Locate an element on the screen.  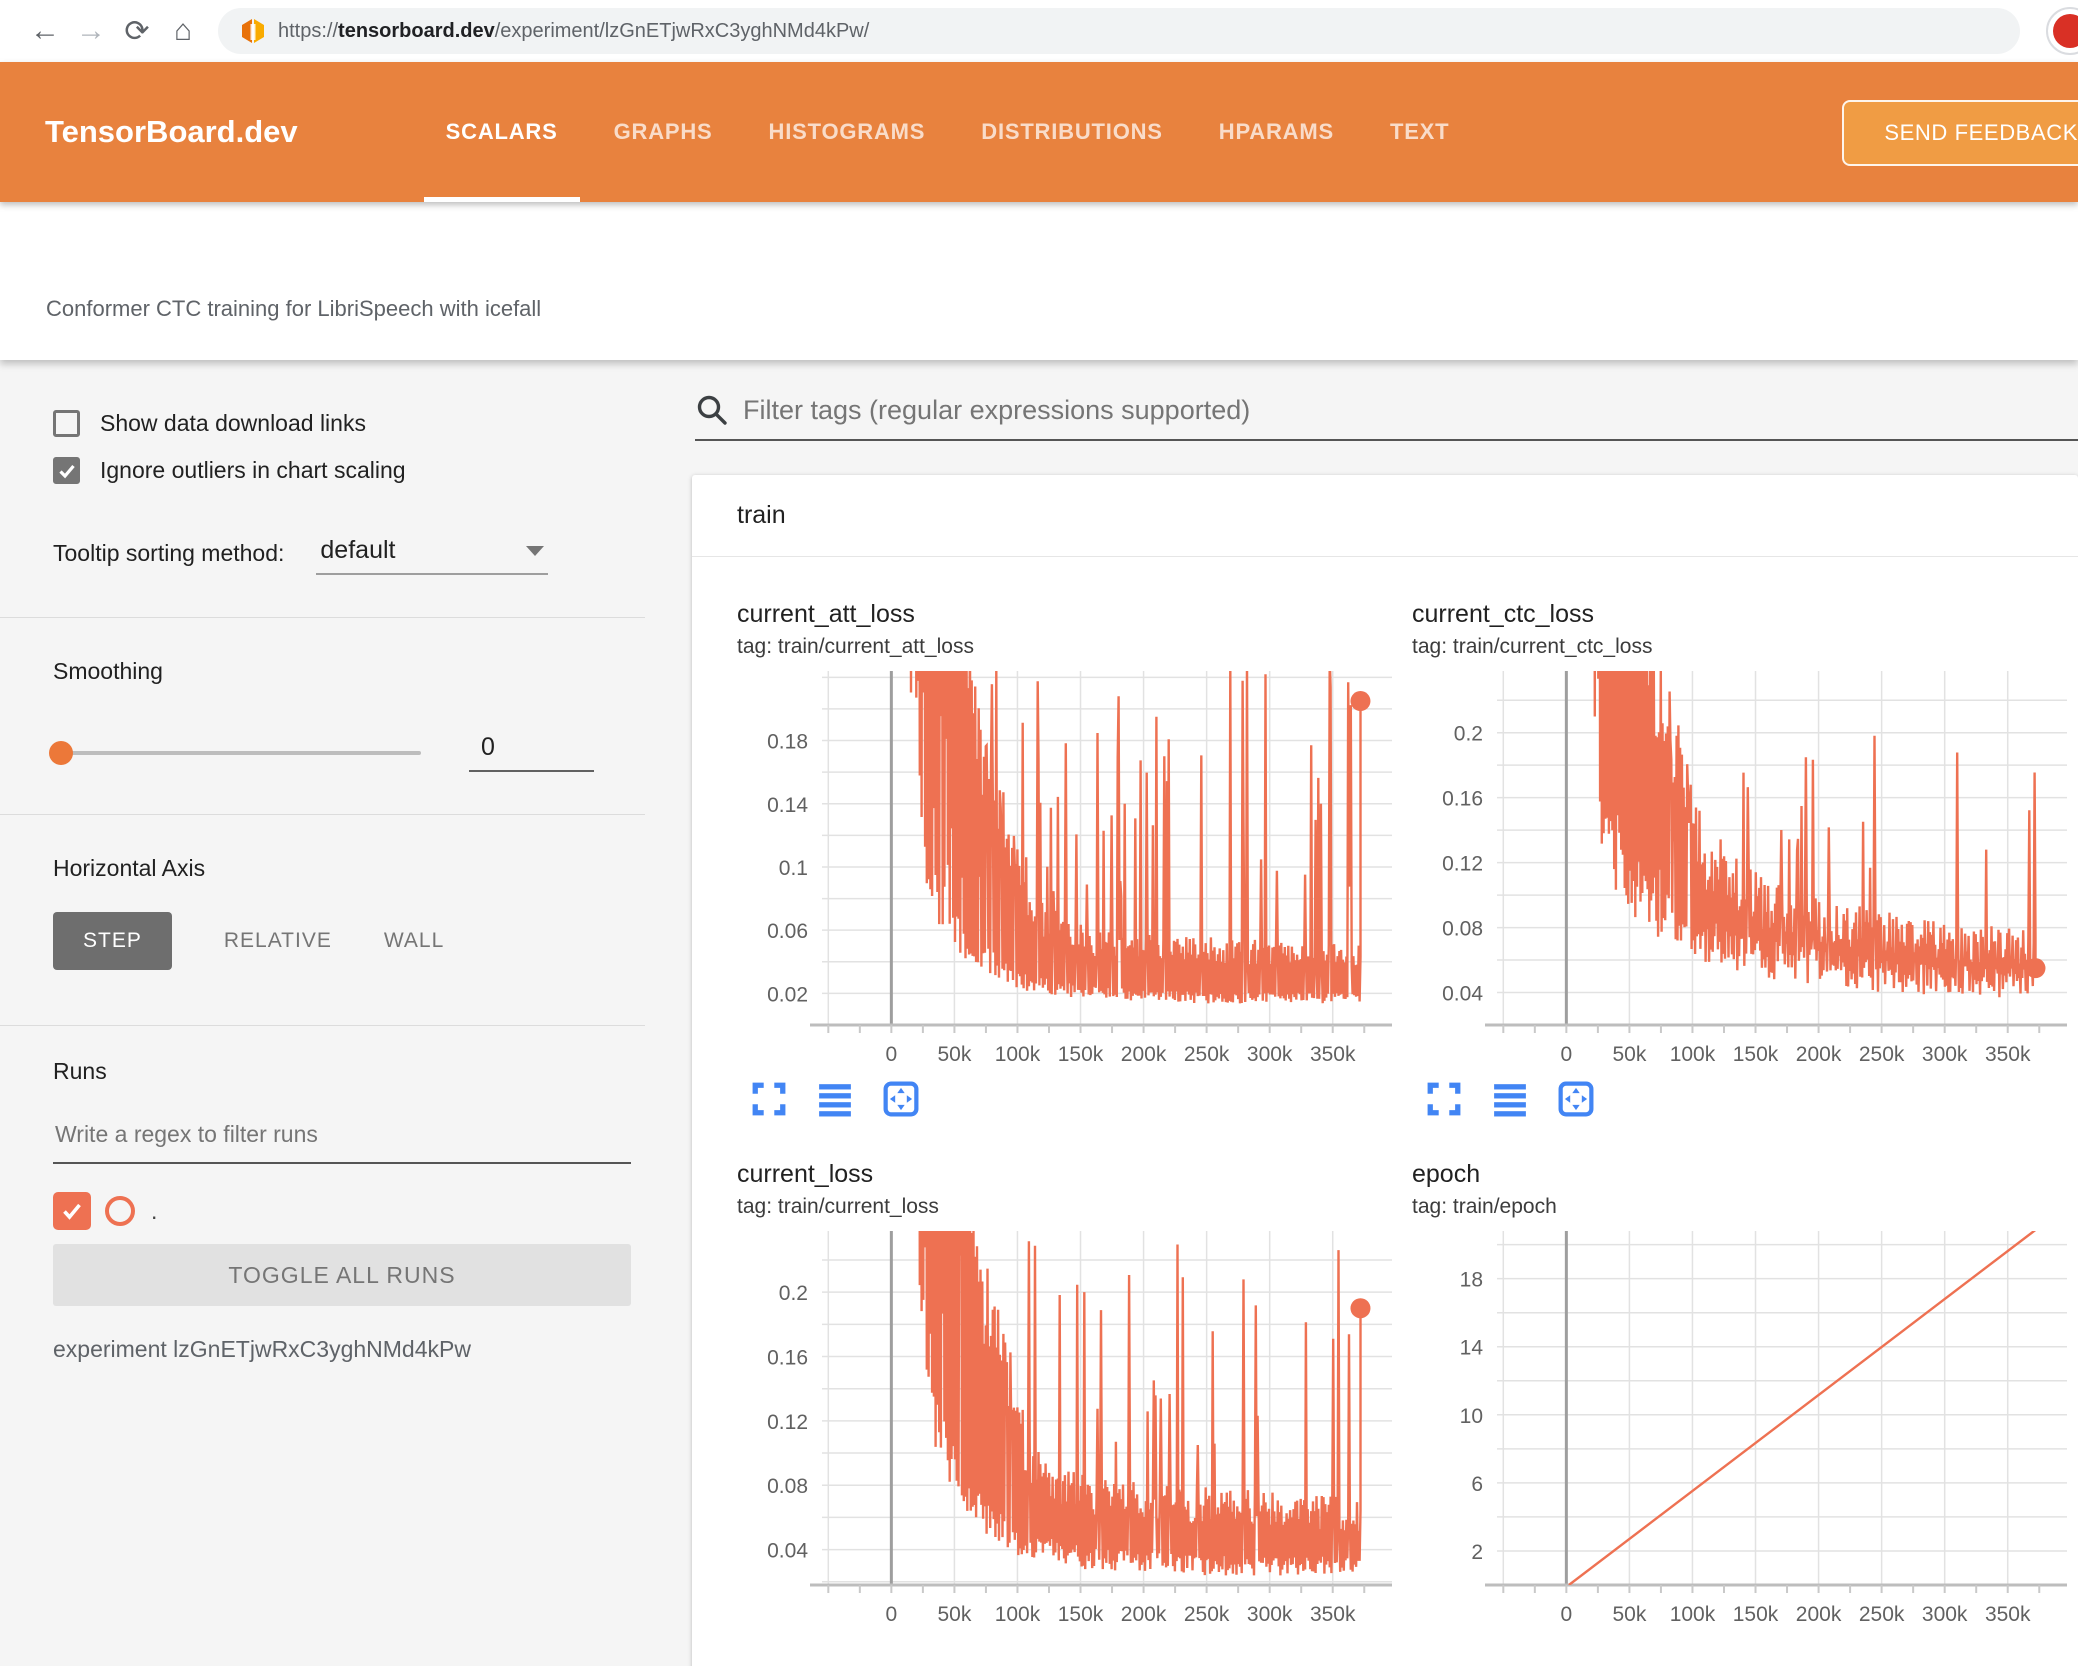
group-title: train is located at coordinates (761, 515).